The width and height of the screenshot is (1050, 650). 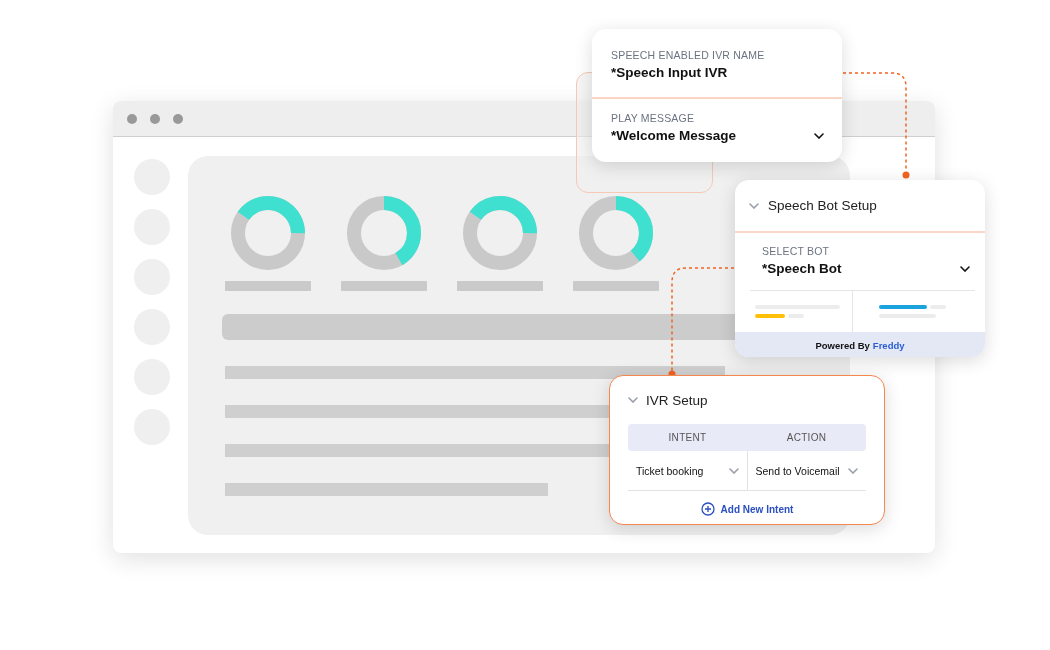 What do you see at coordinates (669, 72) in the screenshot?
I see `field-value: *Speech Input IVR` at bounding box center [669, 72].